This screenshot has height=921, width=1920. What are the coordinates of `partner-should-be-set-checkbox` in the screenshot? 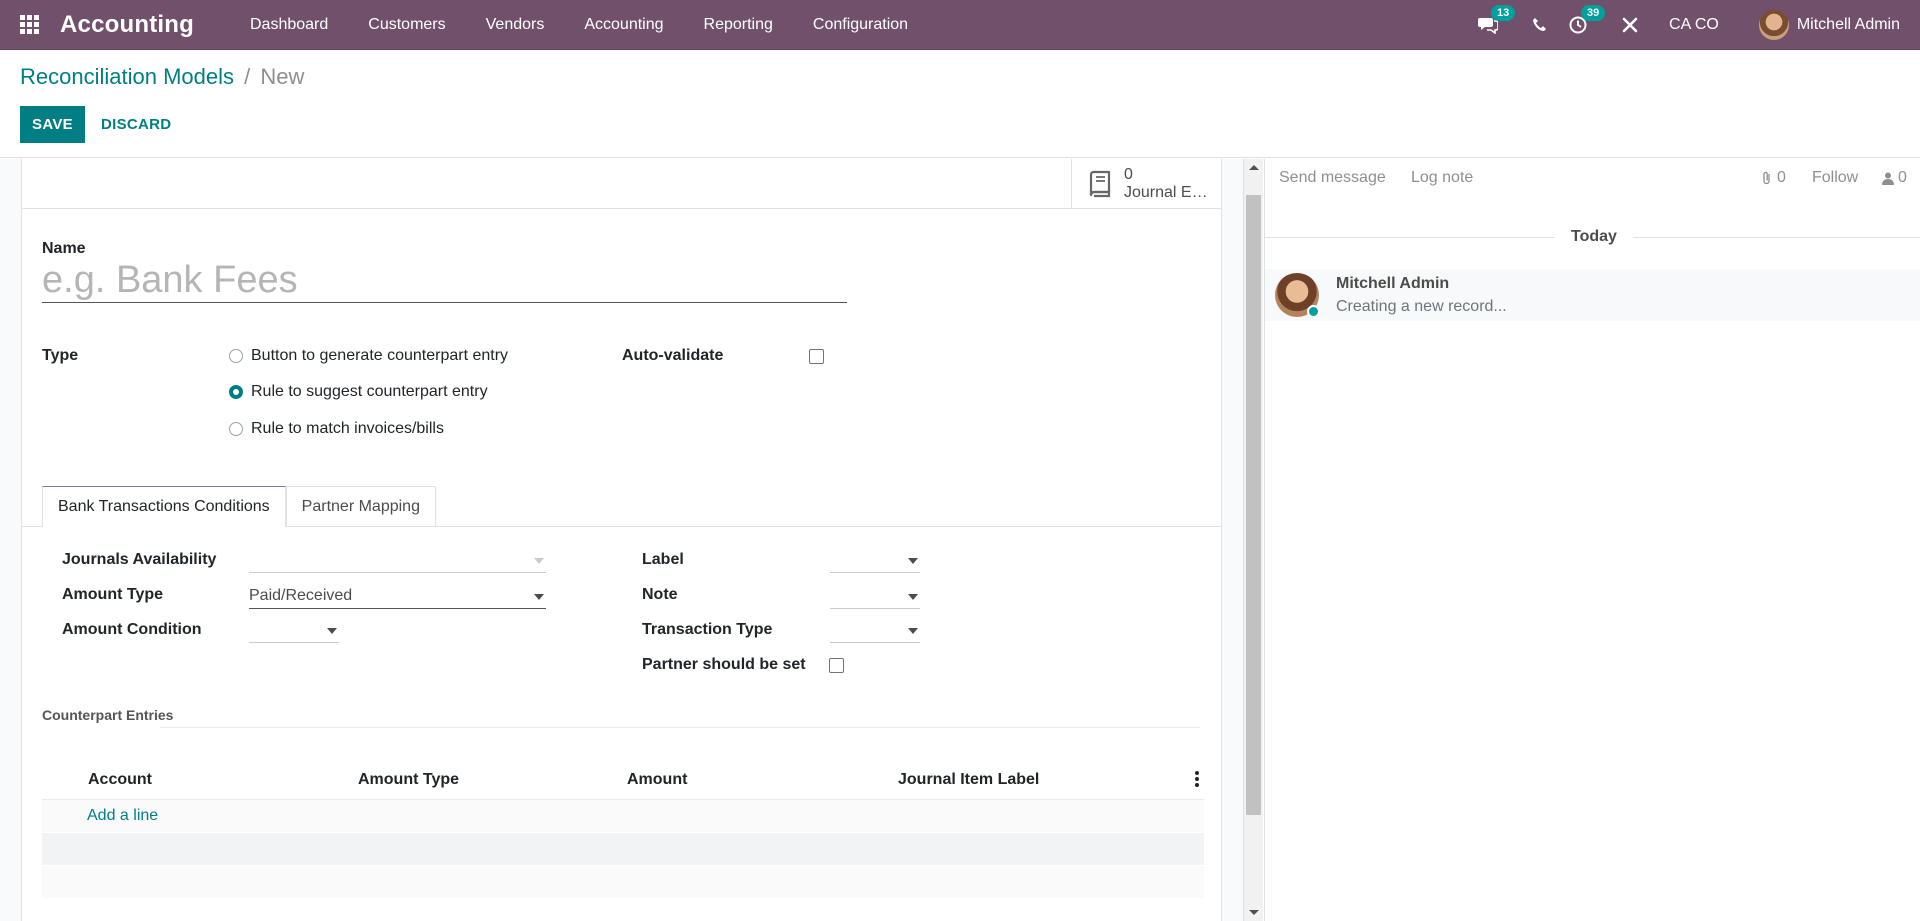 It's located at (836, 665).